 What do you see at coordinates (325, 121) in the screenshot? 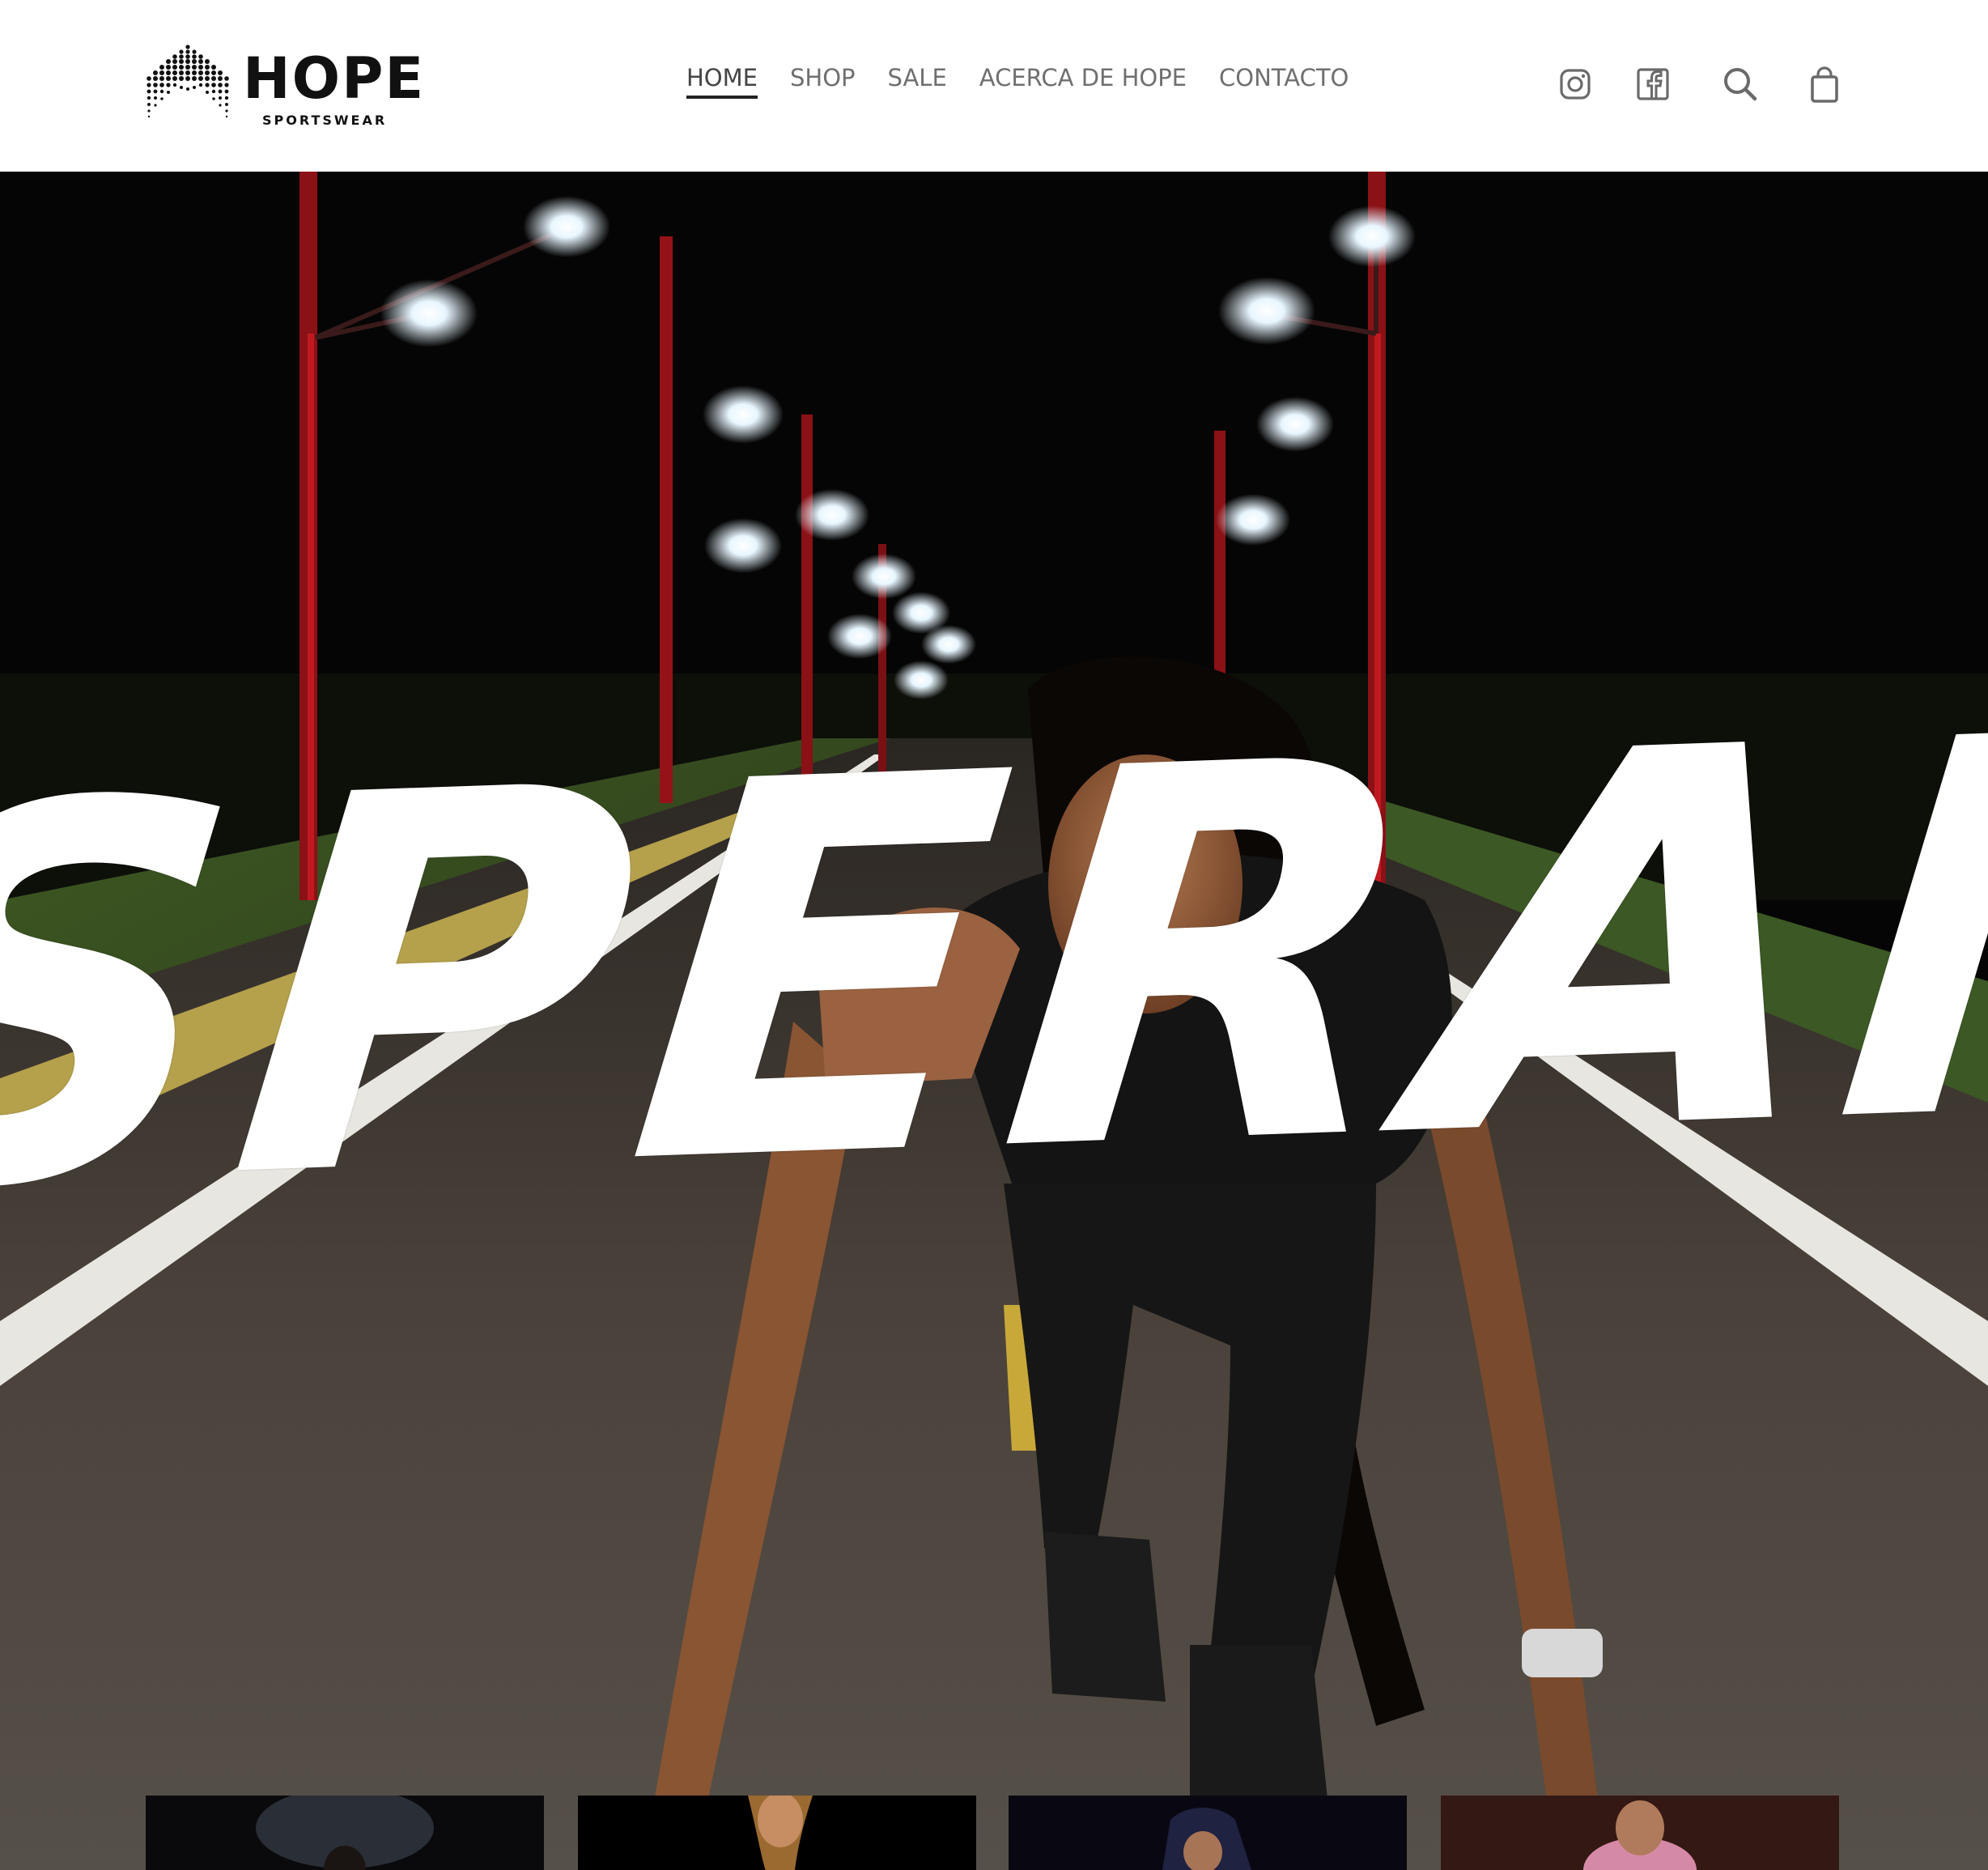
I see `brand-tagline: SPORTSWEAR` at bounding box center [325, 121].